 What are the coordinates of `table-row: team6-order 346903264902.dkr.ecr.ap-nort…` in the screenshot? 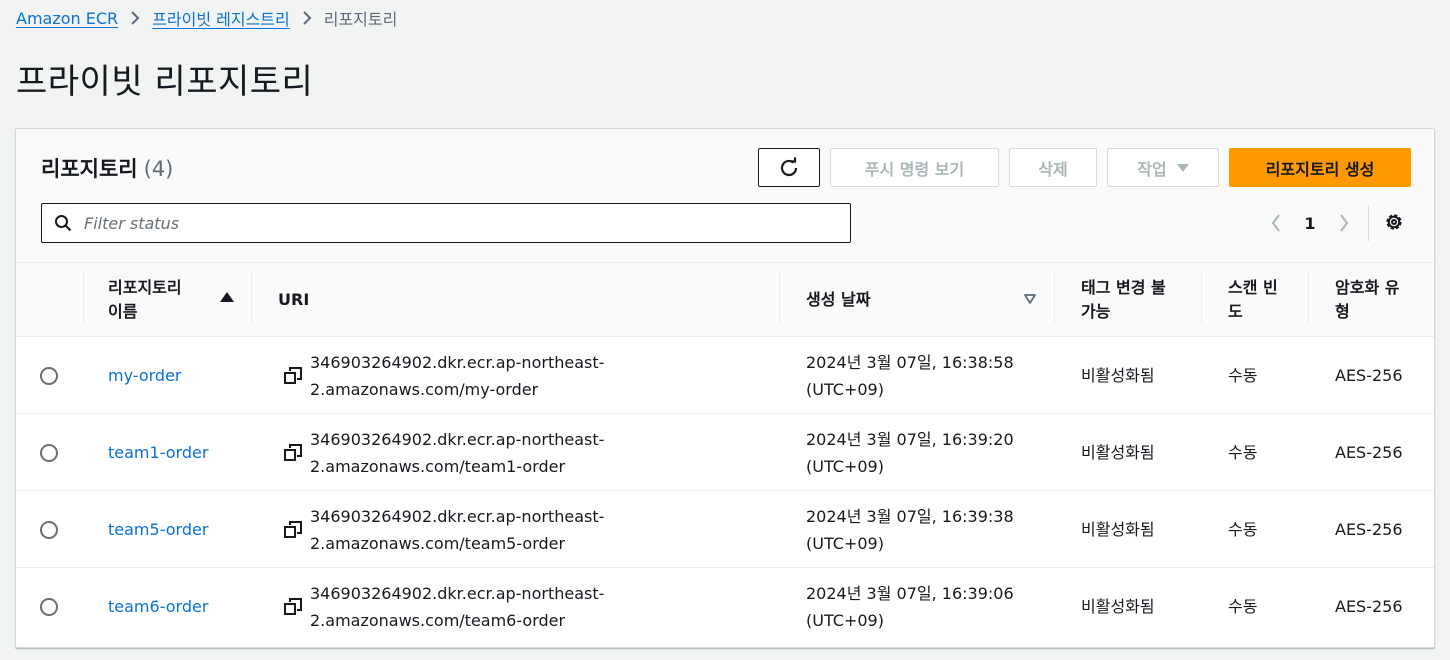 It's located at (725, 606).